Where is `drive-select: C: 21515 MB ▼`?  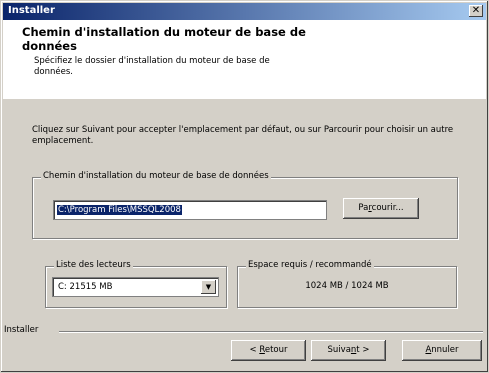 drive-select: C: 21515 MB ▼ is located at coordinates (135, 287).